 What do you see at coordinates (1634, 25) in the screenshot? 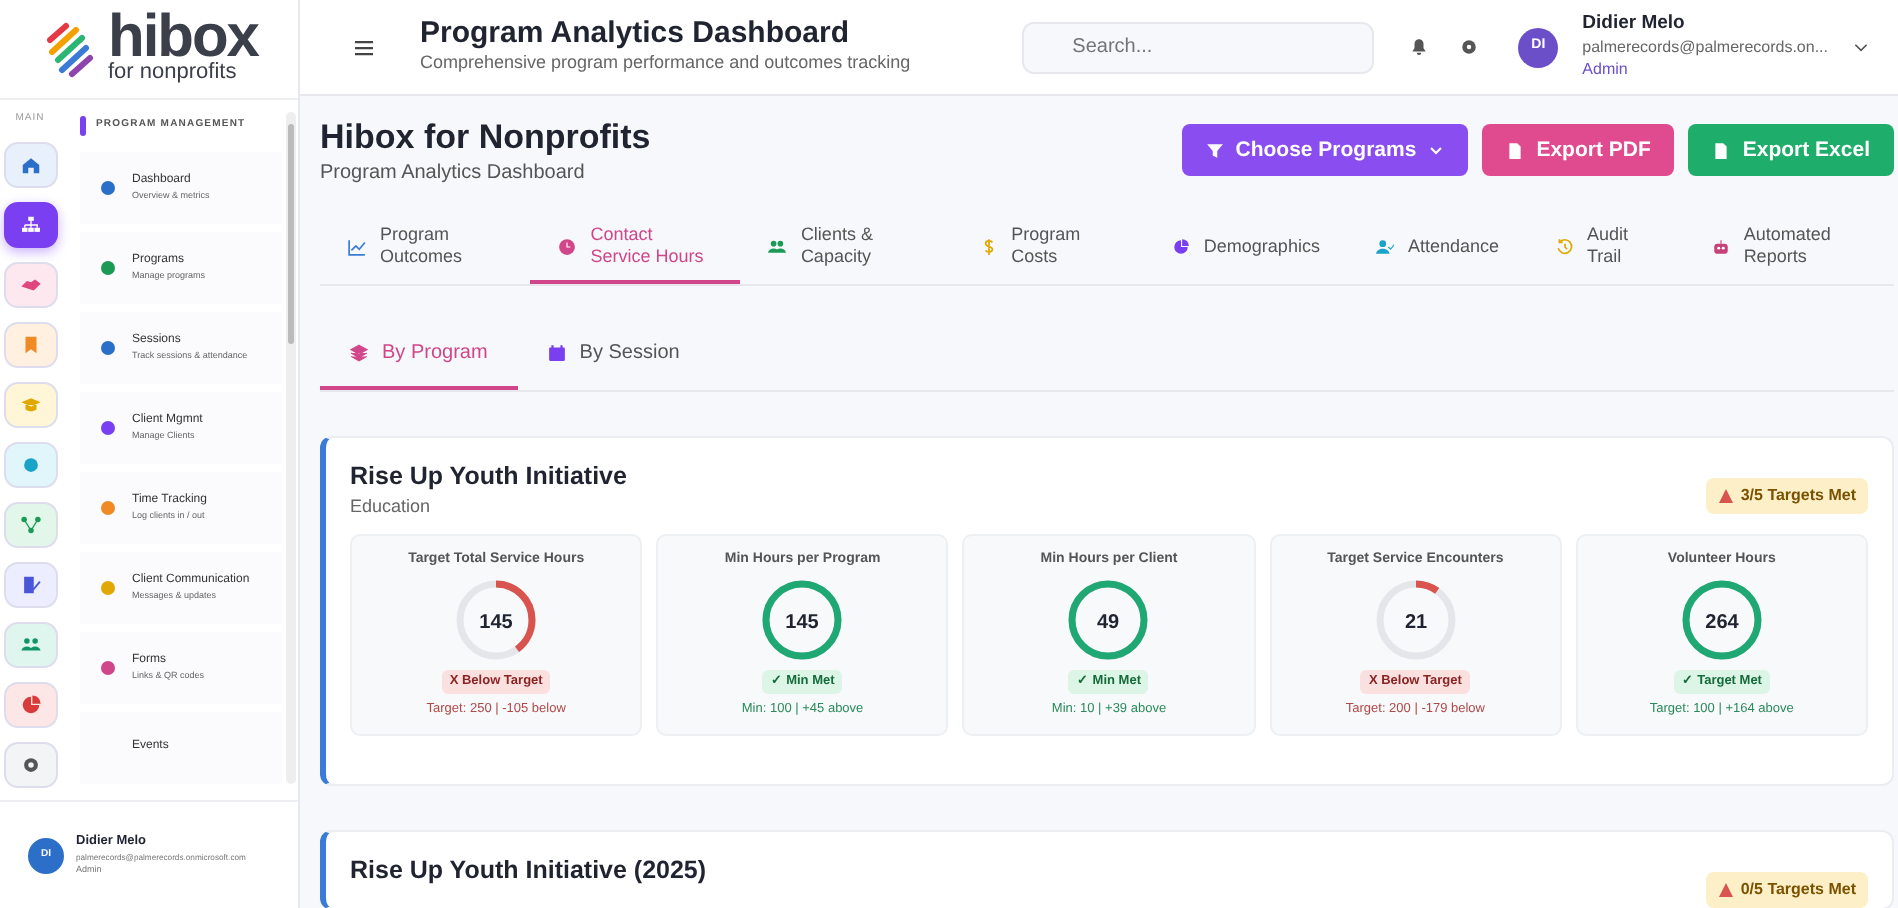
I see `user-name: Didier Melo` at bounding box center [1634, 25].